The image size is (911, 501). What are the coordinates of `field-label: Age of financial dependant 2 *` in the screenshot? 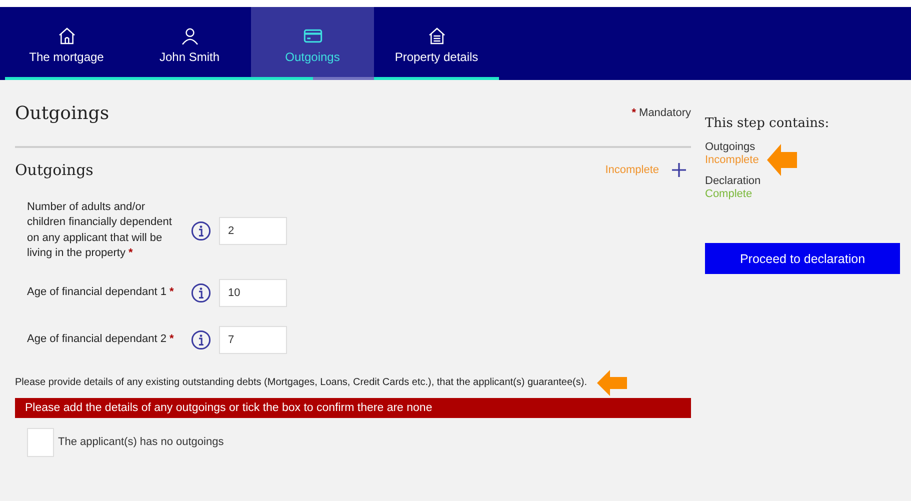 It's located at (101, 340).